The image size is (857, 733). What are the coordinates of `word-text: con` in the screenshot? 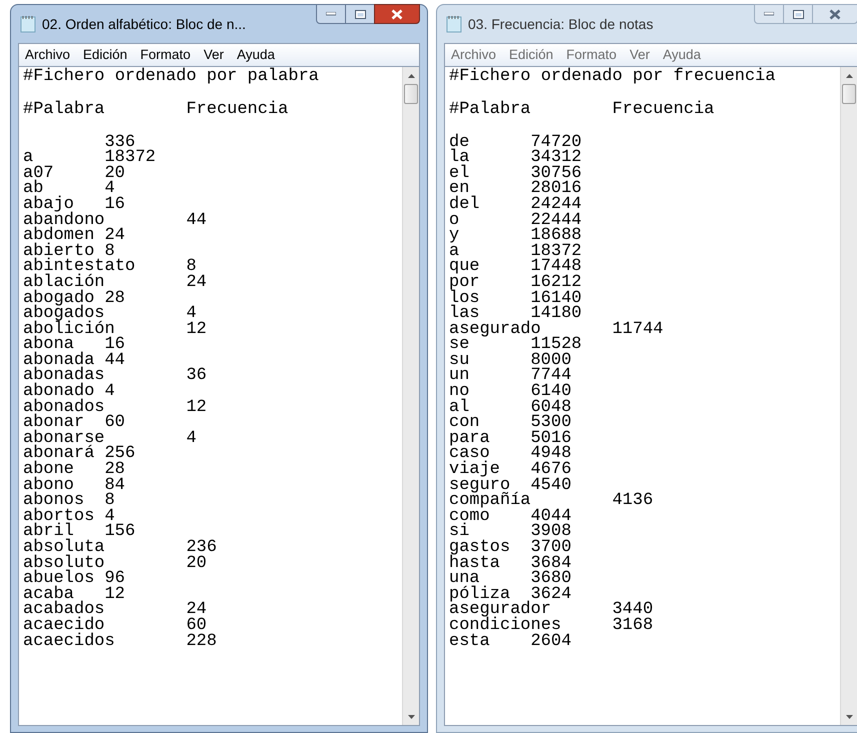 It's located at (465, 423).